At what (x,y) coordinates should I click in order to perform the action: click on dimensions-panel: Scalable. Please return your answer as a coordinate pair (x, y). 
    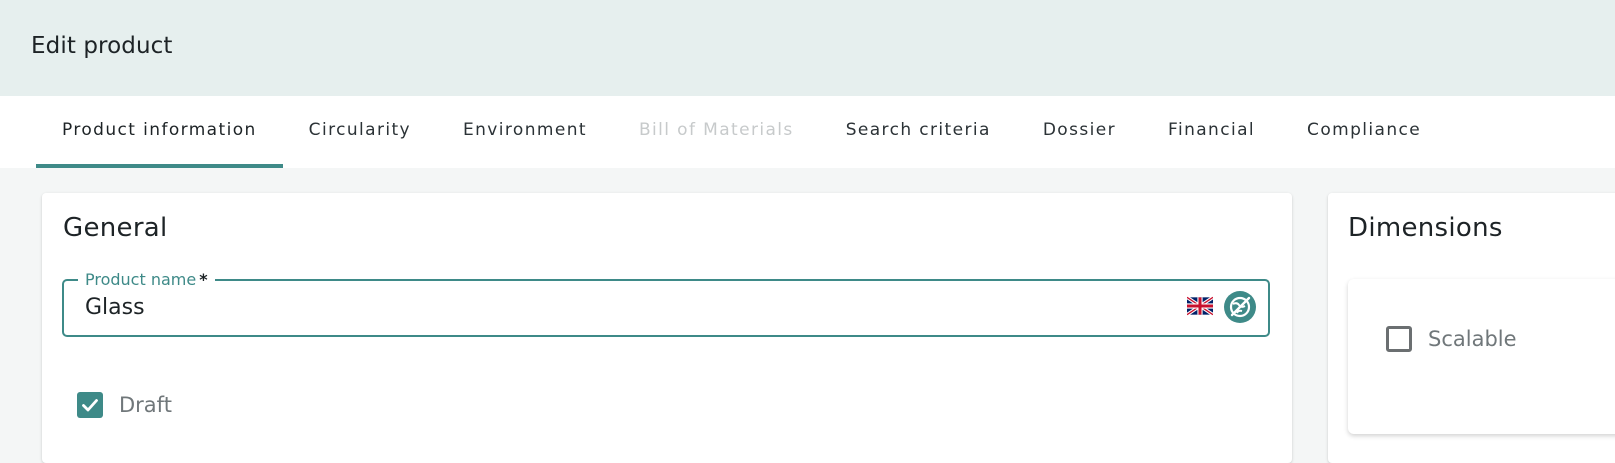
    Looking at the image, I should click on (1481, 356).